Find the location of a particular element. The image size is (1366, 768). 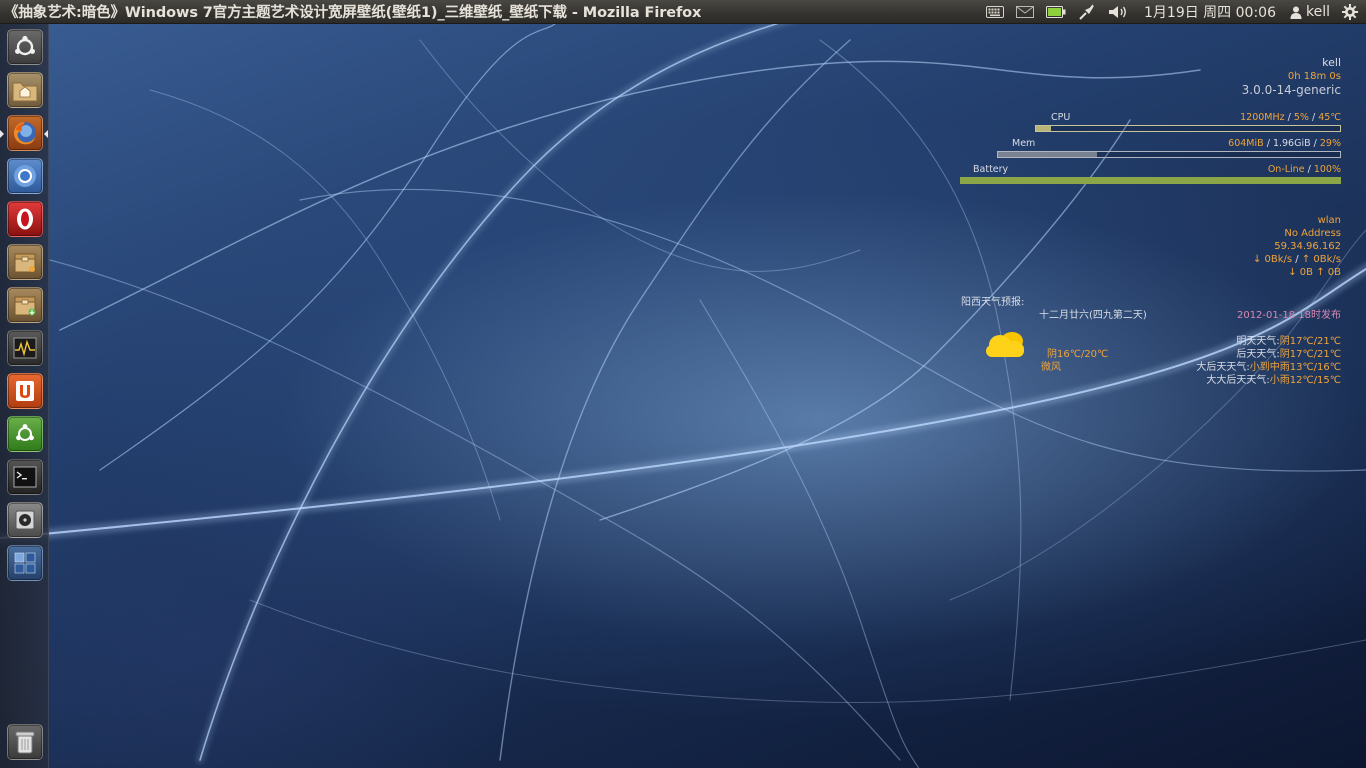

cloudy-icon is located at coordinates (1005, 345).